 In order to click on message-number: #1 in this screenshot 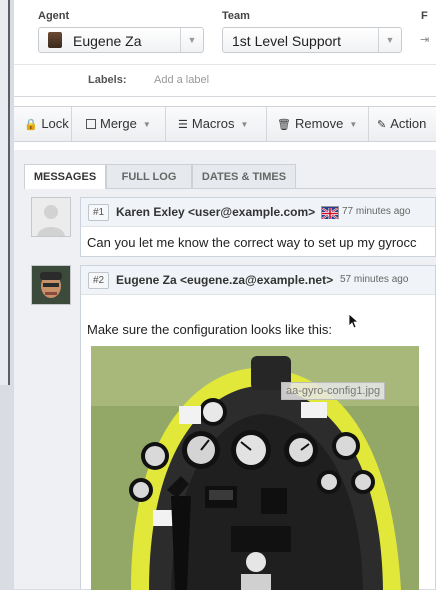, I will do `click(99, 212)`.